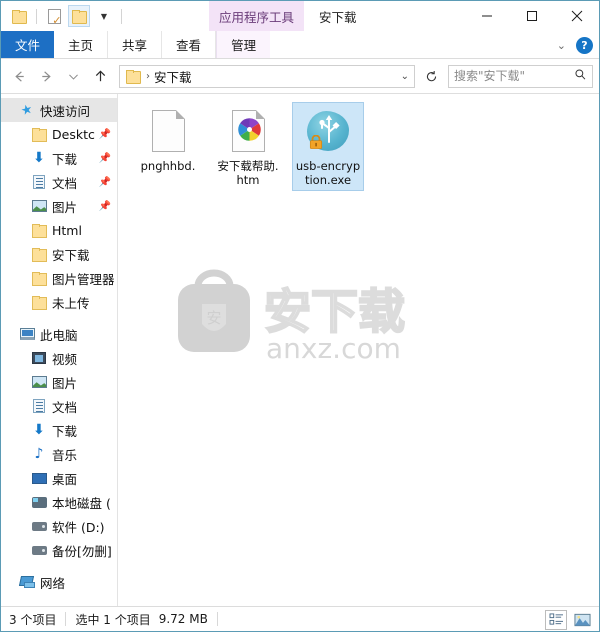 Image resolution: width=600 pixels, height=632 pixels. I want to click on status-divider, so click(66, 619).